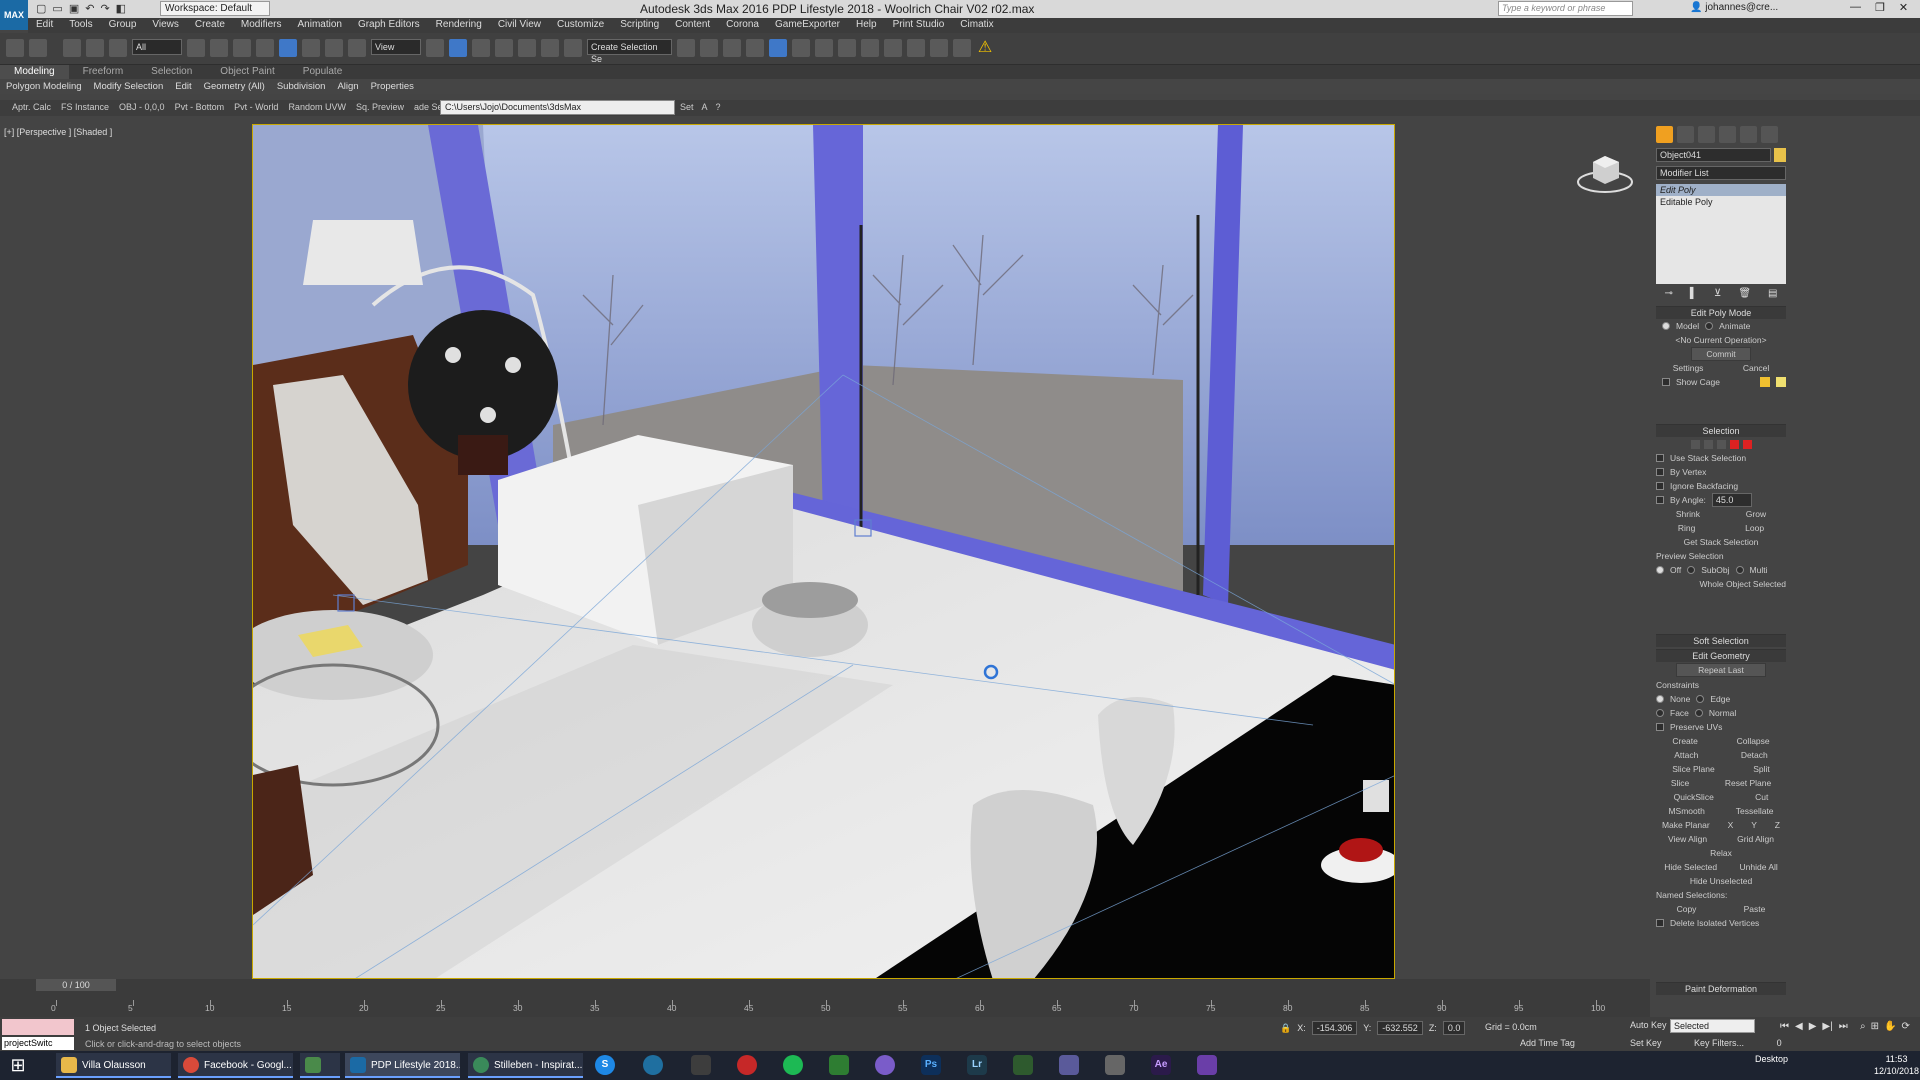 The image size is (1920, 1080). I want to click on warning-icon: ⚠, so click(985, 48).